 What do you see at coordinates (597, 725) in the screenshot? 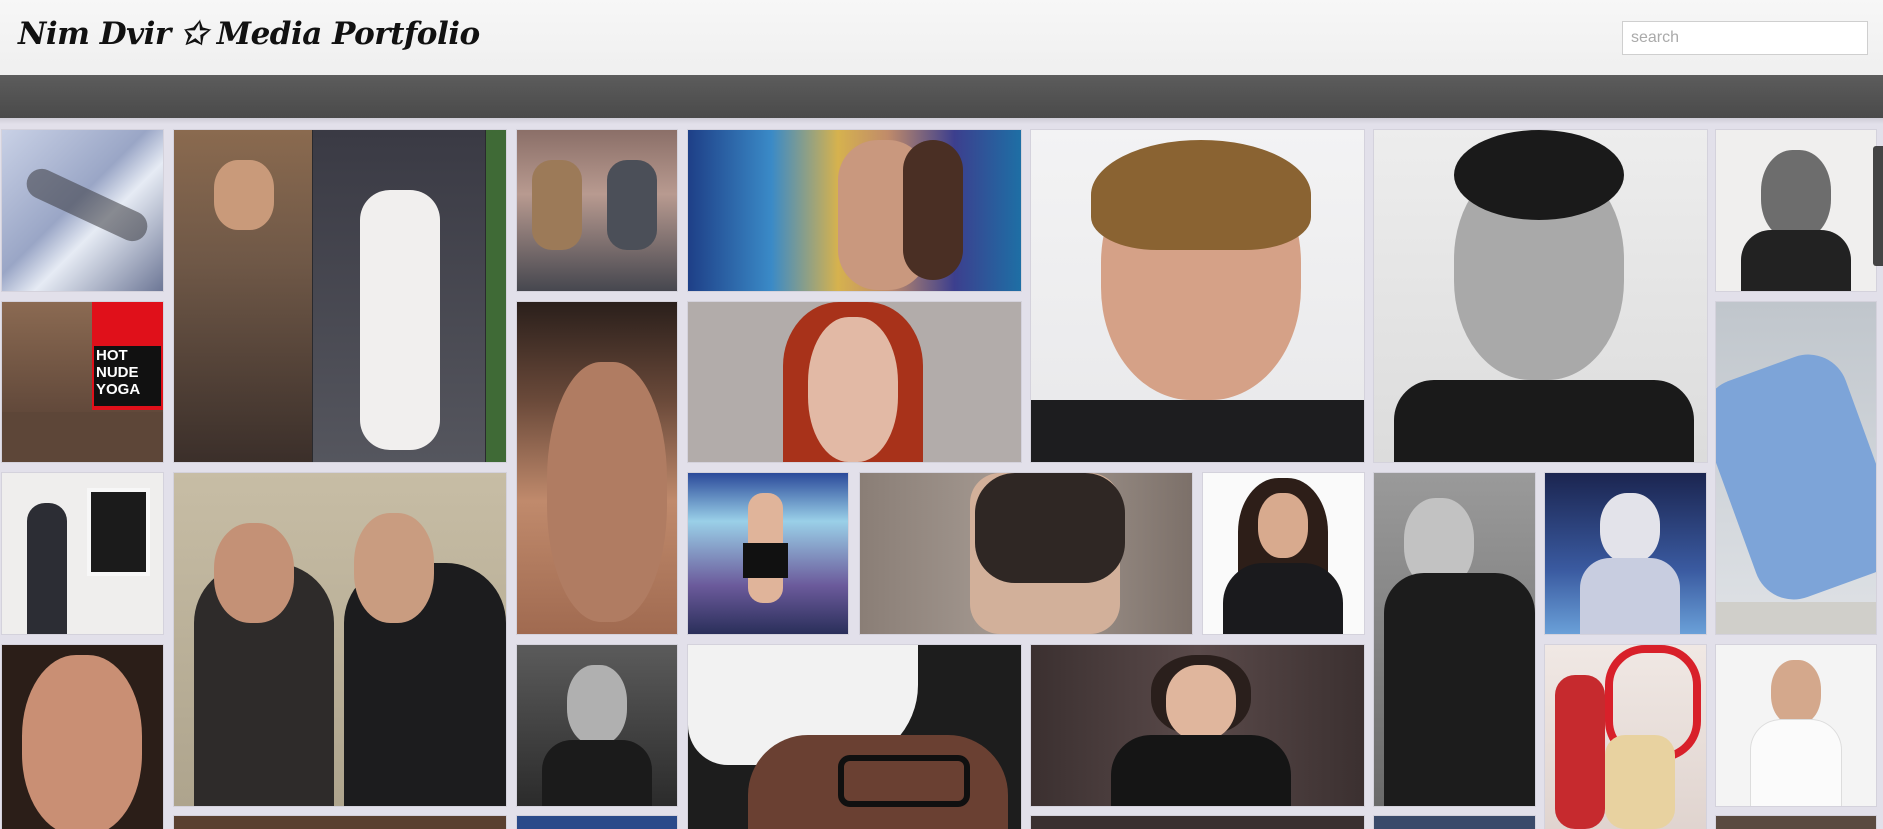
I see `photo-tile-man-portrait-bw` at bounding box center [597, 725].